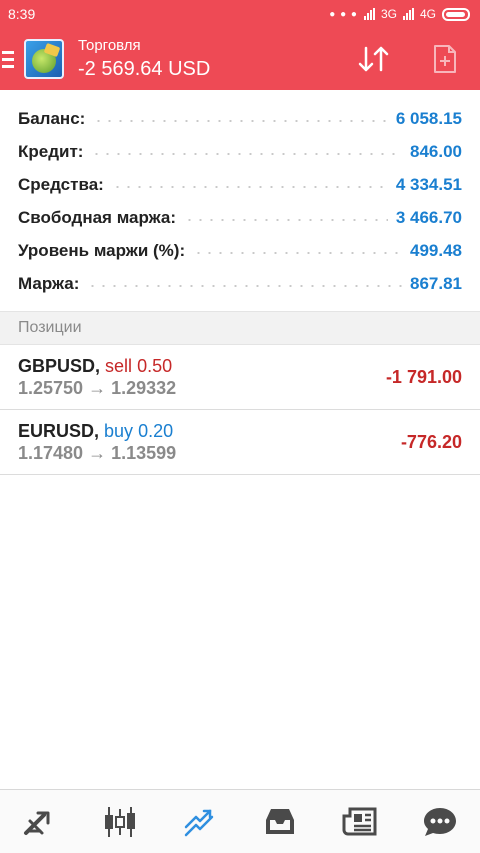 The image size is (480, 853). I want to click on battery-icon, so click(456, 14).